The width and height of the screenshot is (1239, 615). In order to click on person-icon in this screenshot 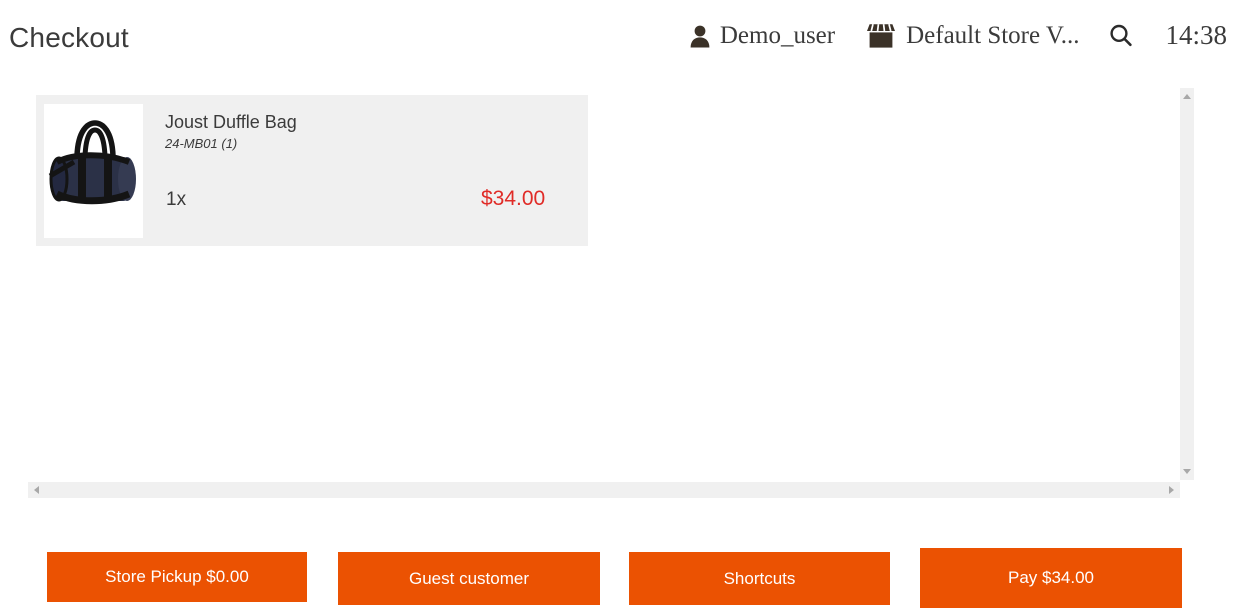, I will do `click(700, 36)`.